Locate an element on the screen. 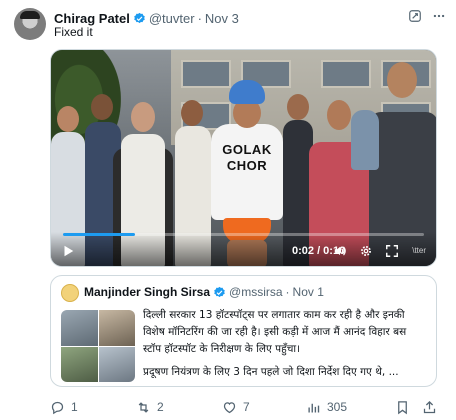 The width and height of the screenshot is (456, 420). tweet-text: Fixed it is located at coordinates (73, 32).